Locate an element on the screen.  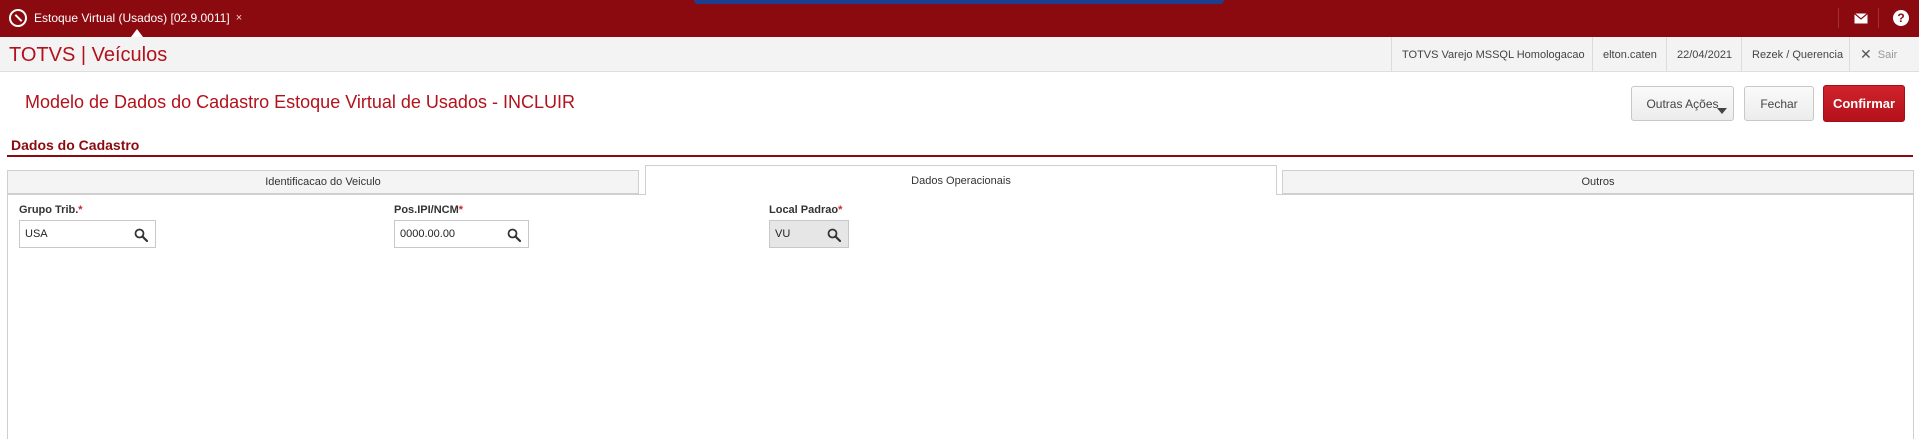
grupo-trib-label: Grupo Trib.* is located at coordinates (51, 210).